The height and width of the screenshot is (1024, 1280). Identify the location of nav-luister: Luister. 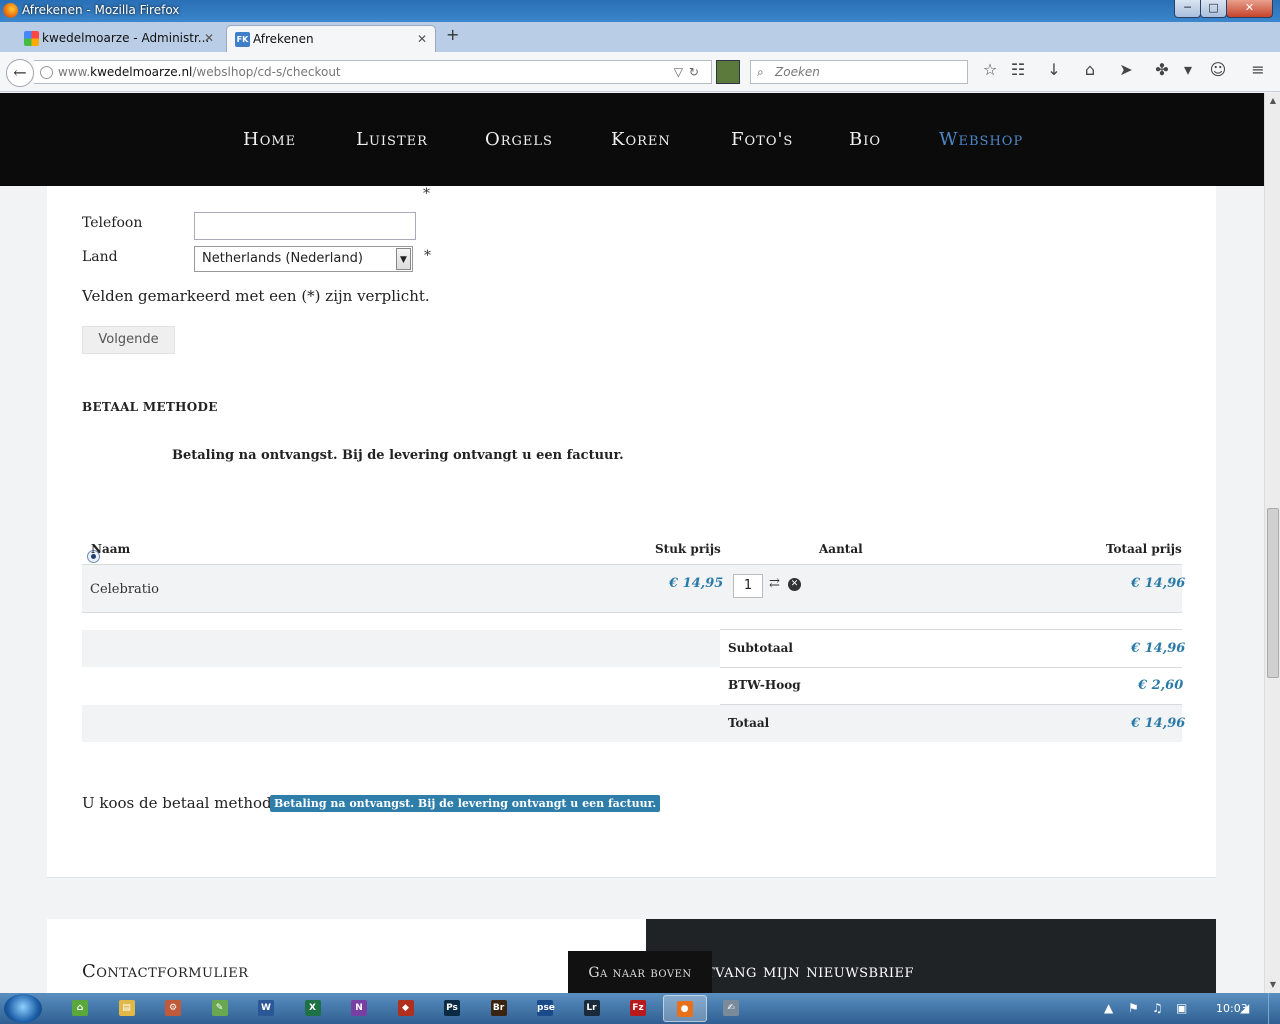
(392, 139).